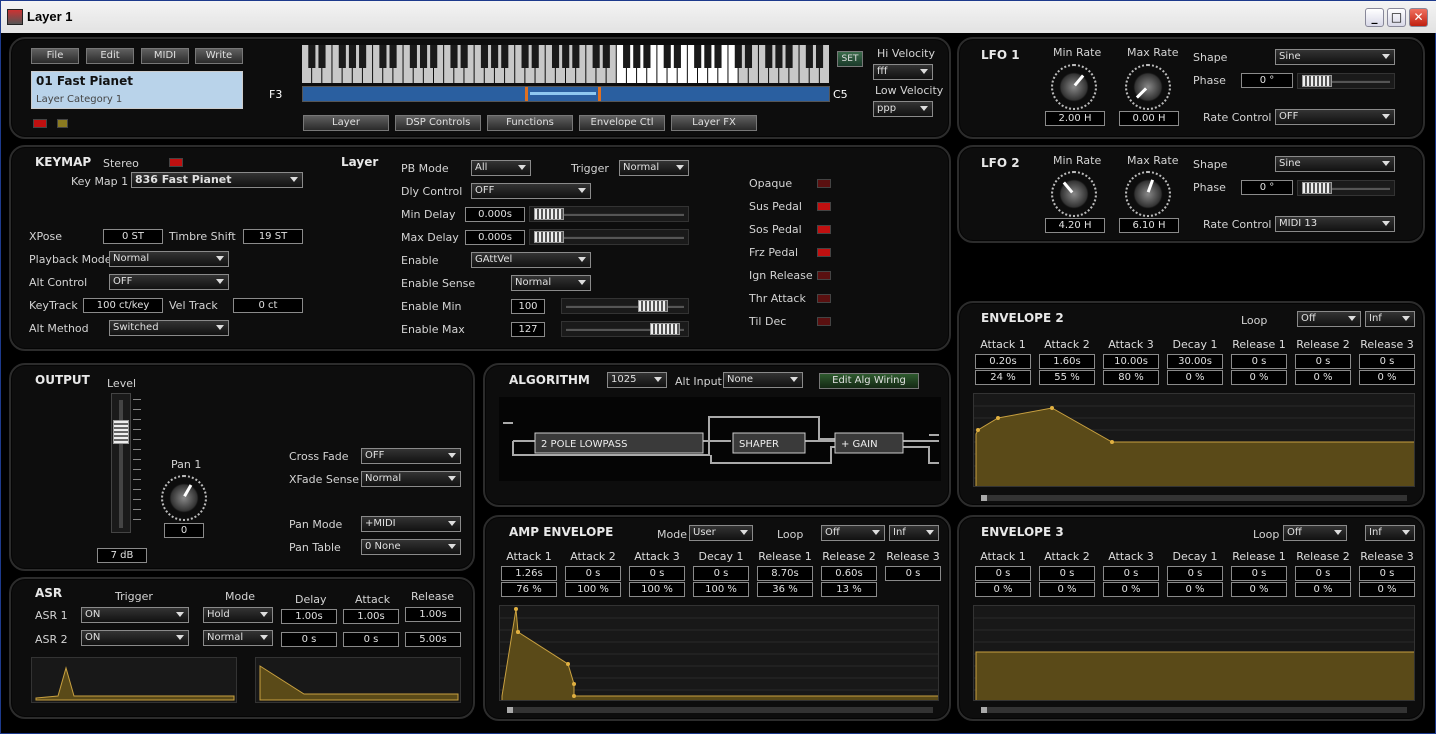 This screenshot has width=1436, height=734. I want to click on key-range-bar, so click(566, 94).